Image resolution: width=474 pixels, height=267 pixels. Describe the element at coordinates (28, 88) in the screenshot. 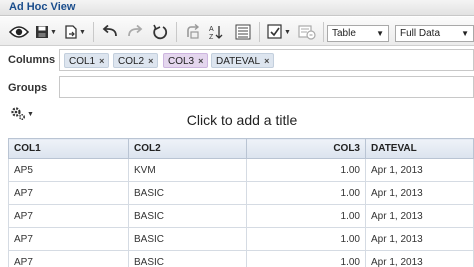

I see `groups-label: Groups` at that location.